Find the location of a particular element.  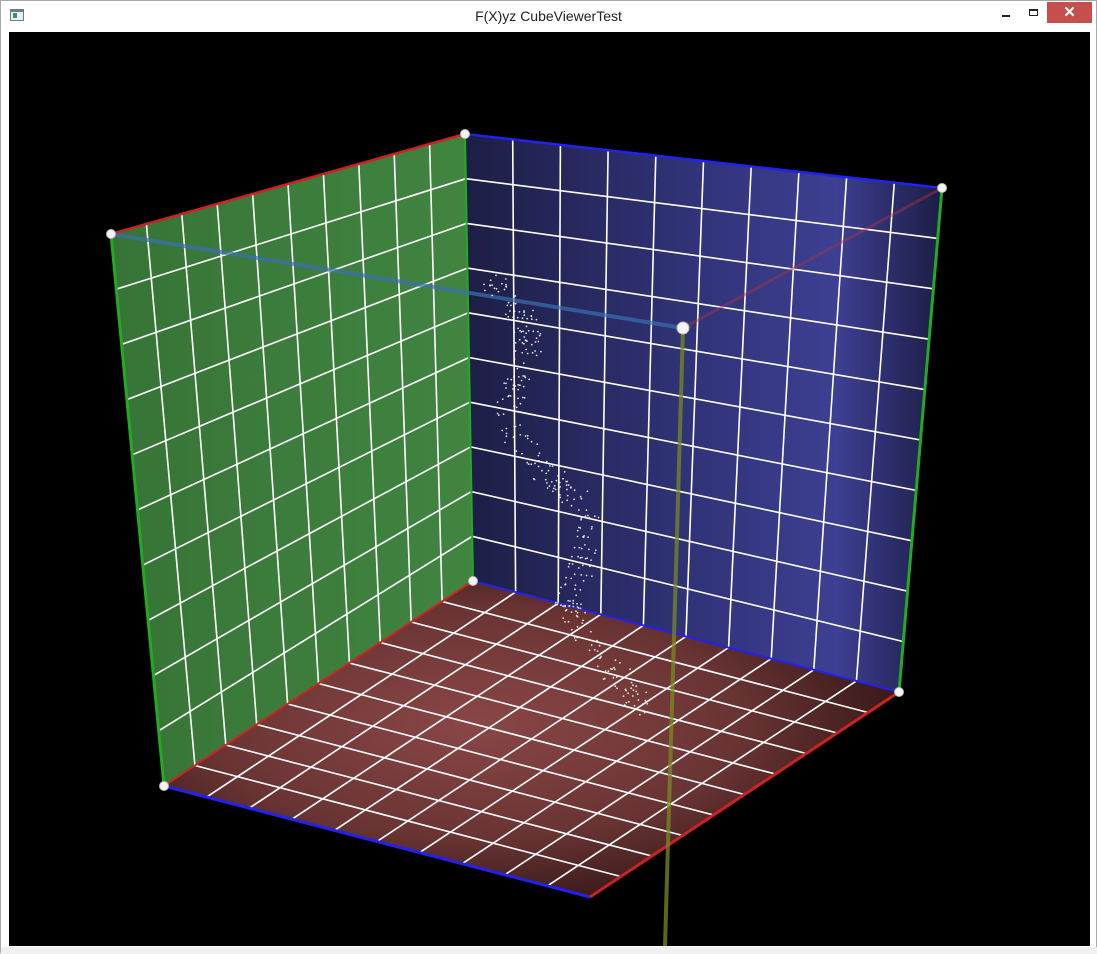

close-button: ✕ is located at coordinates (1069, 12).